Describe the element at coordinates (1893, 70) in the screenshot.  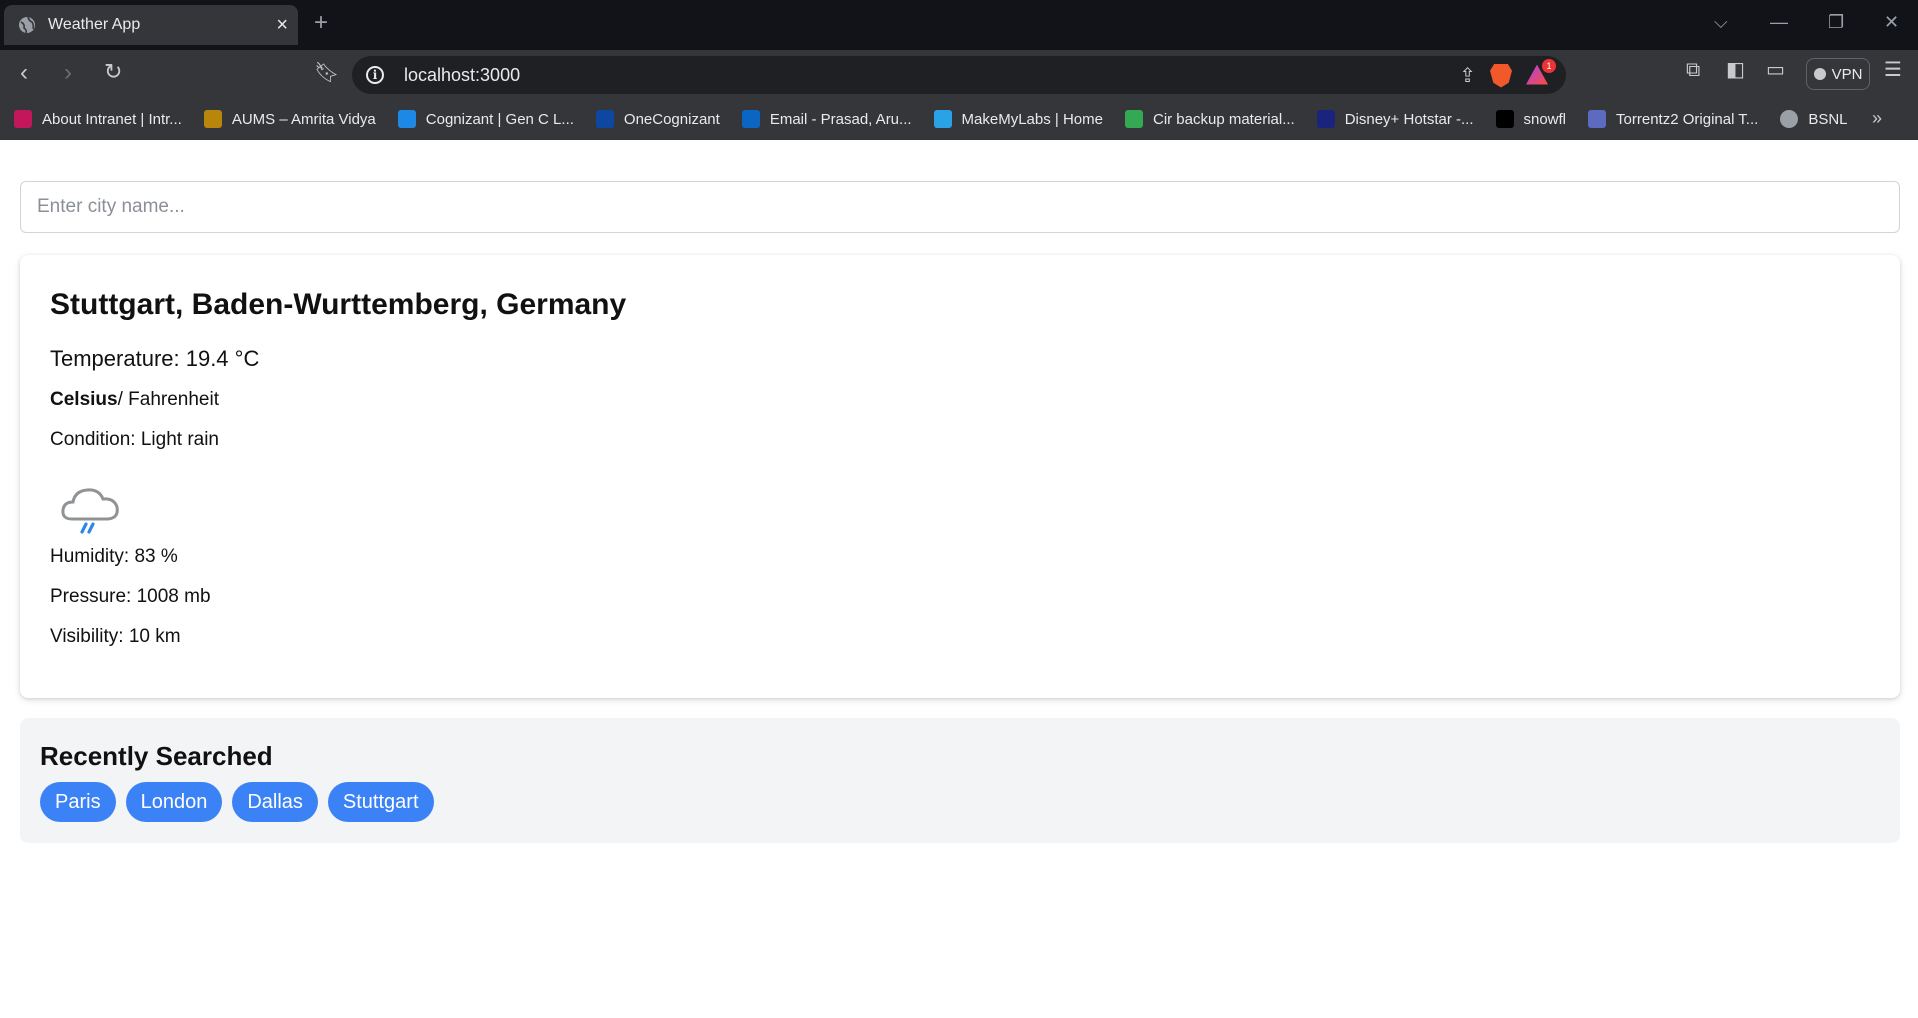
I see `menu-icon: ☰` at that location.